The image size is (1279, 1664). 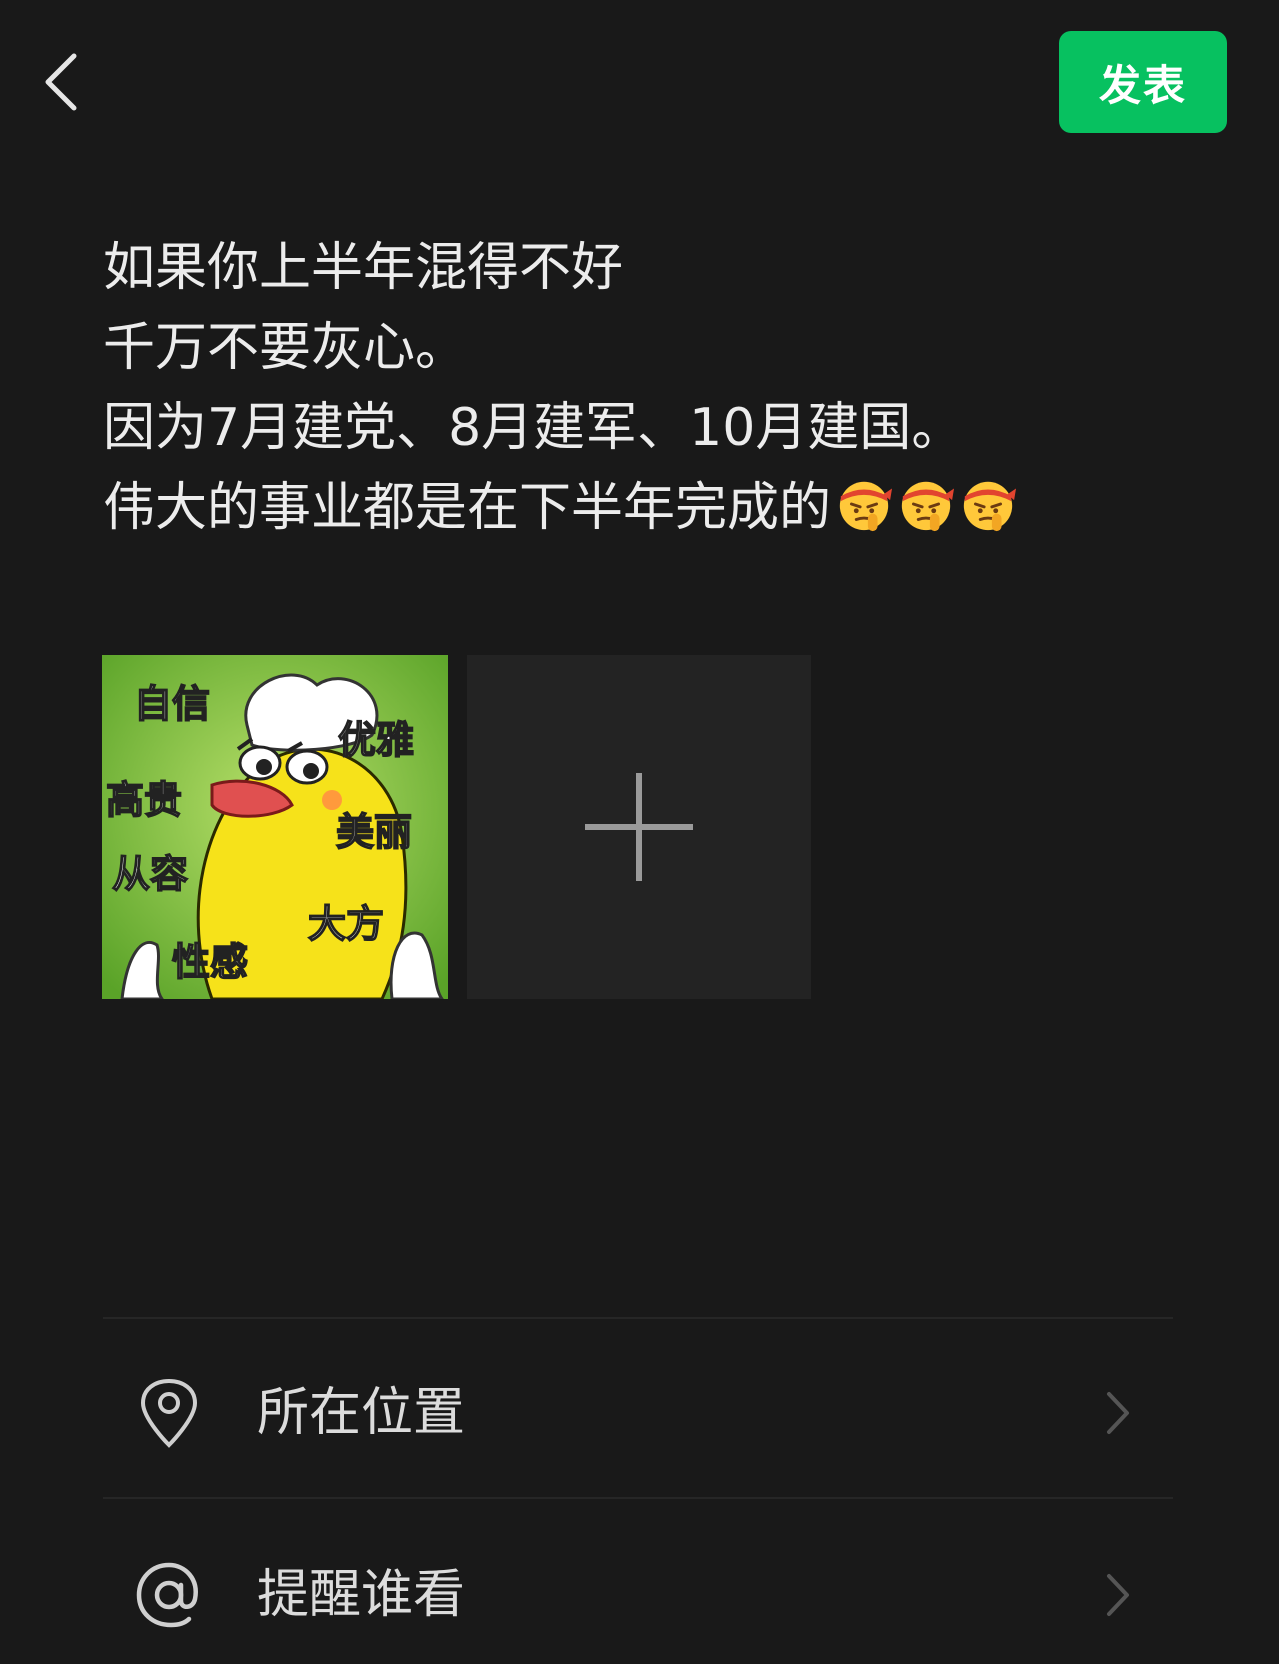 I want to click on publish-button: 发表, so click(x=1143, y=82).